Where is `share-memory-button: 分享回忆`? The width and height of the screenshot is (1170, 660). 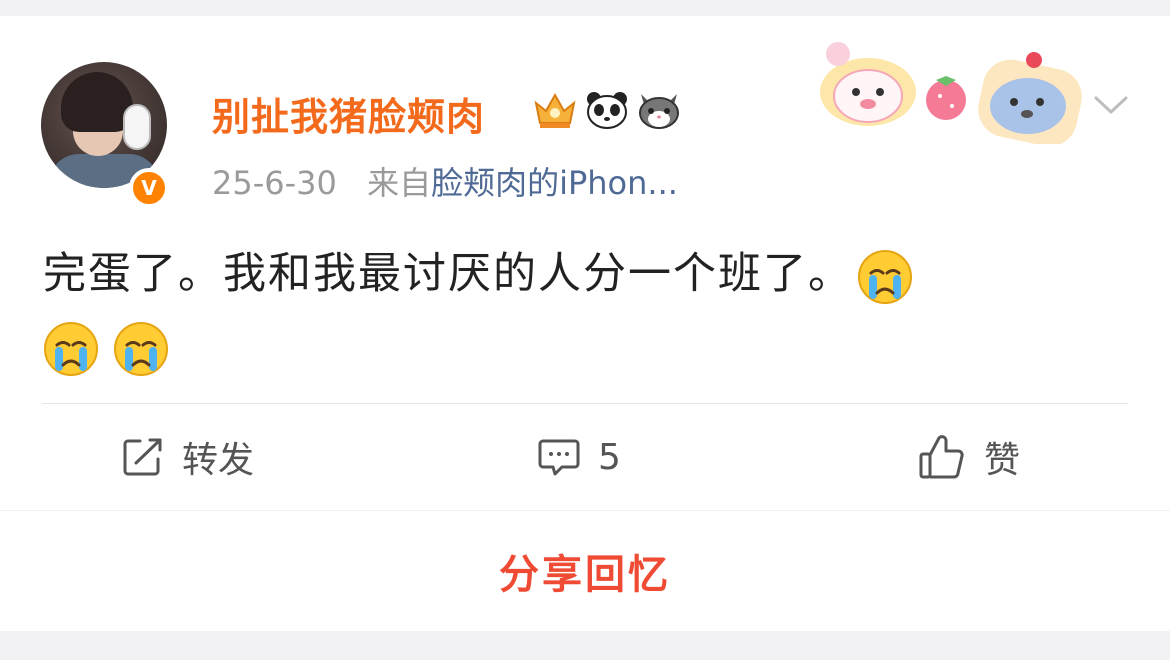 share-memory-button: 分享回忆 is located at coordinates (585, 571).